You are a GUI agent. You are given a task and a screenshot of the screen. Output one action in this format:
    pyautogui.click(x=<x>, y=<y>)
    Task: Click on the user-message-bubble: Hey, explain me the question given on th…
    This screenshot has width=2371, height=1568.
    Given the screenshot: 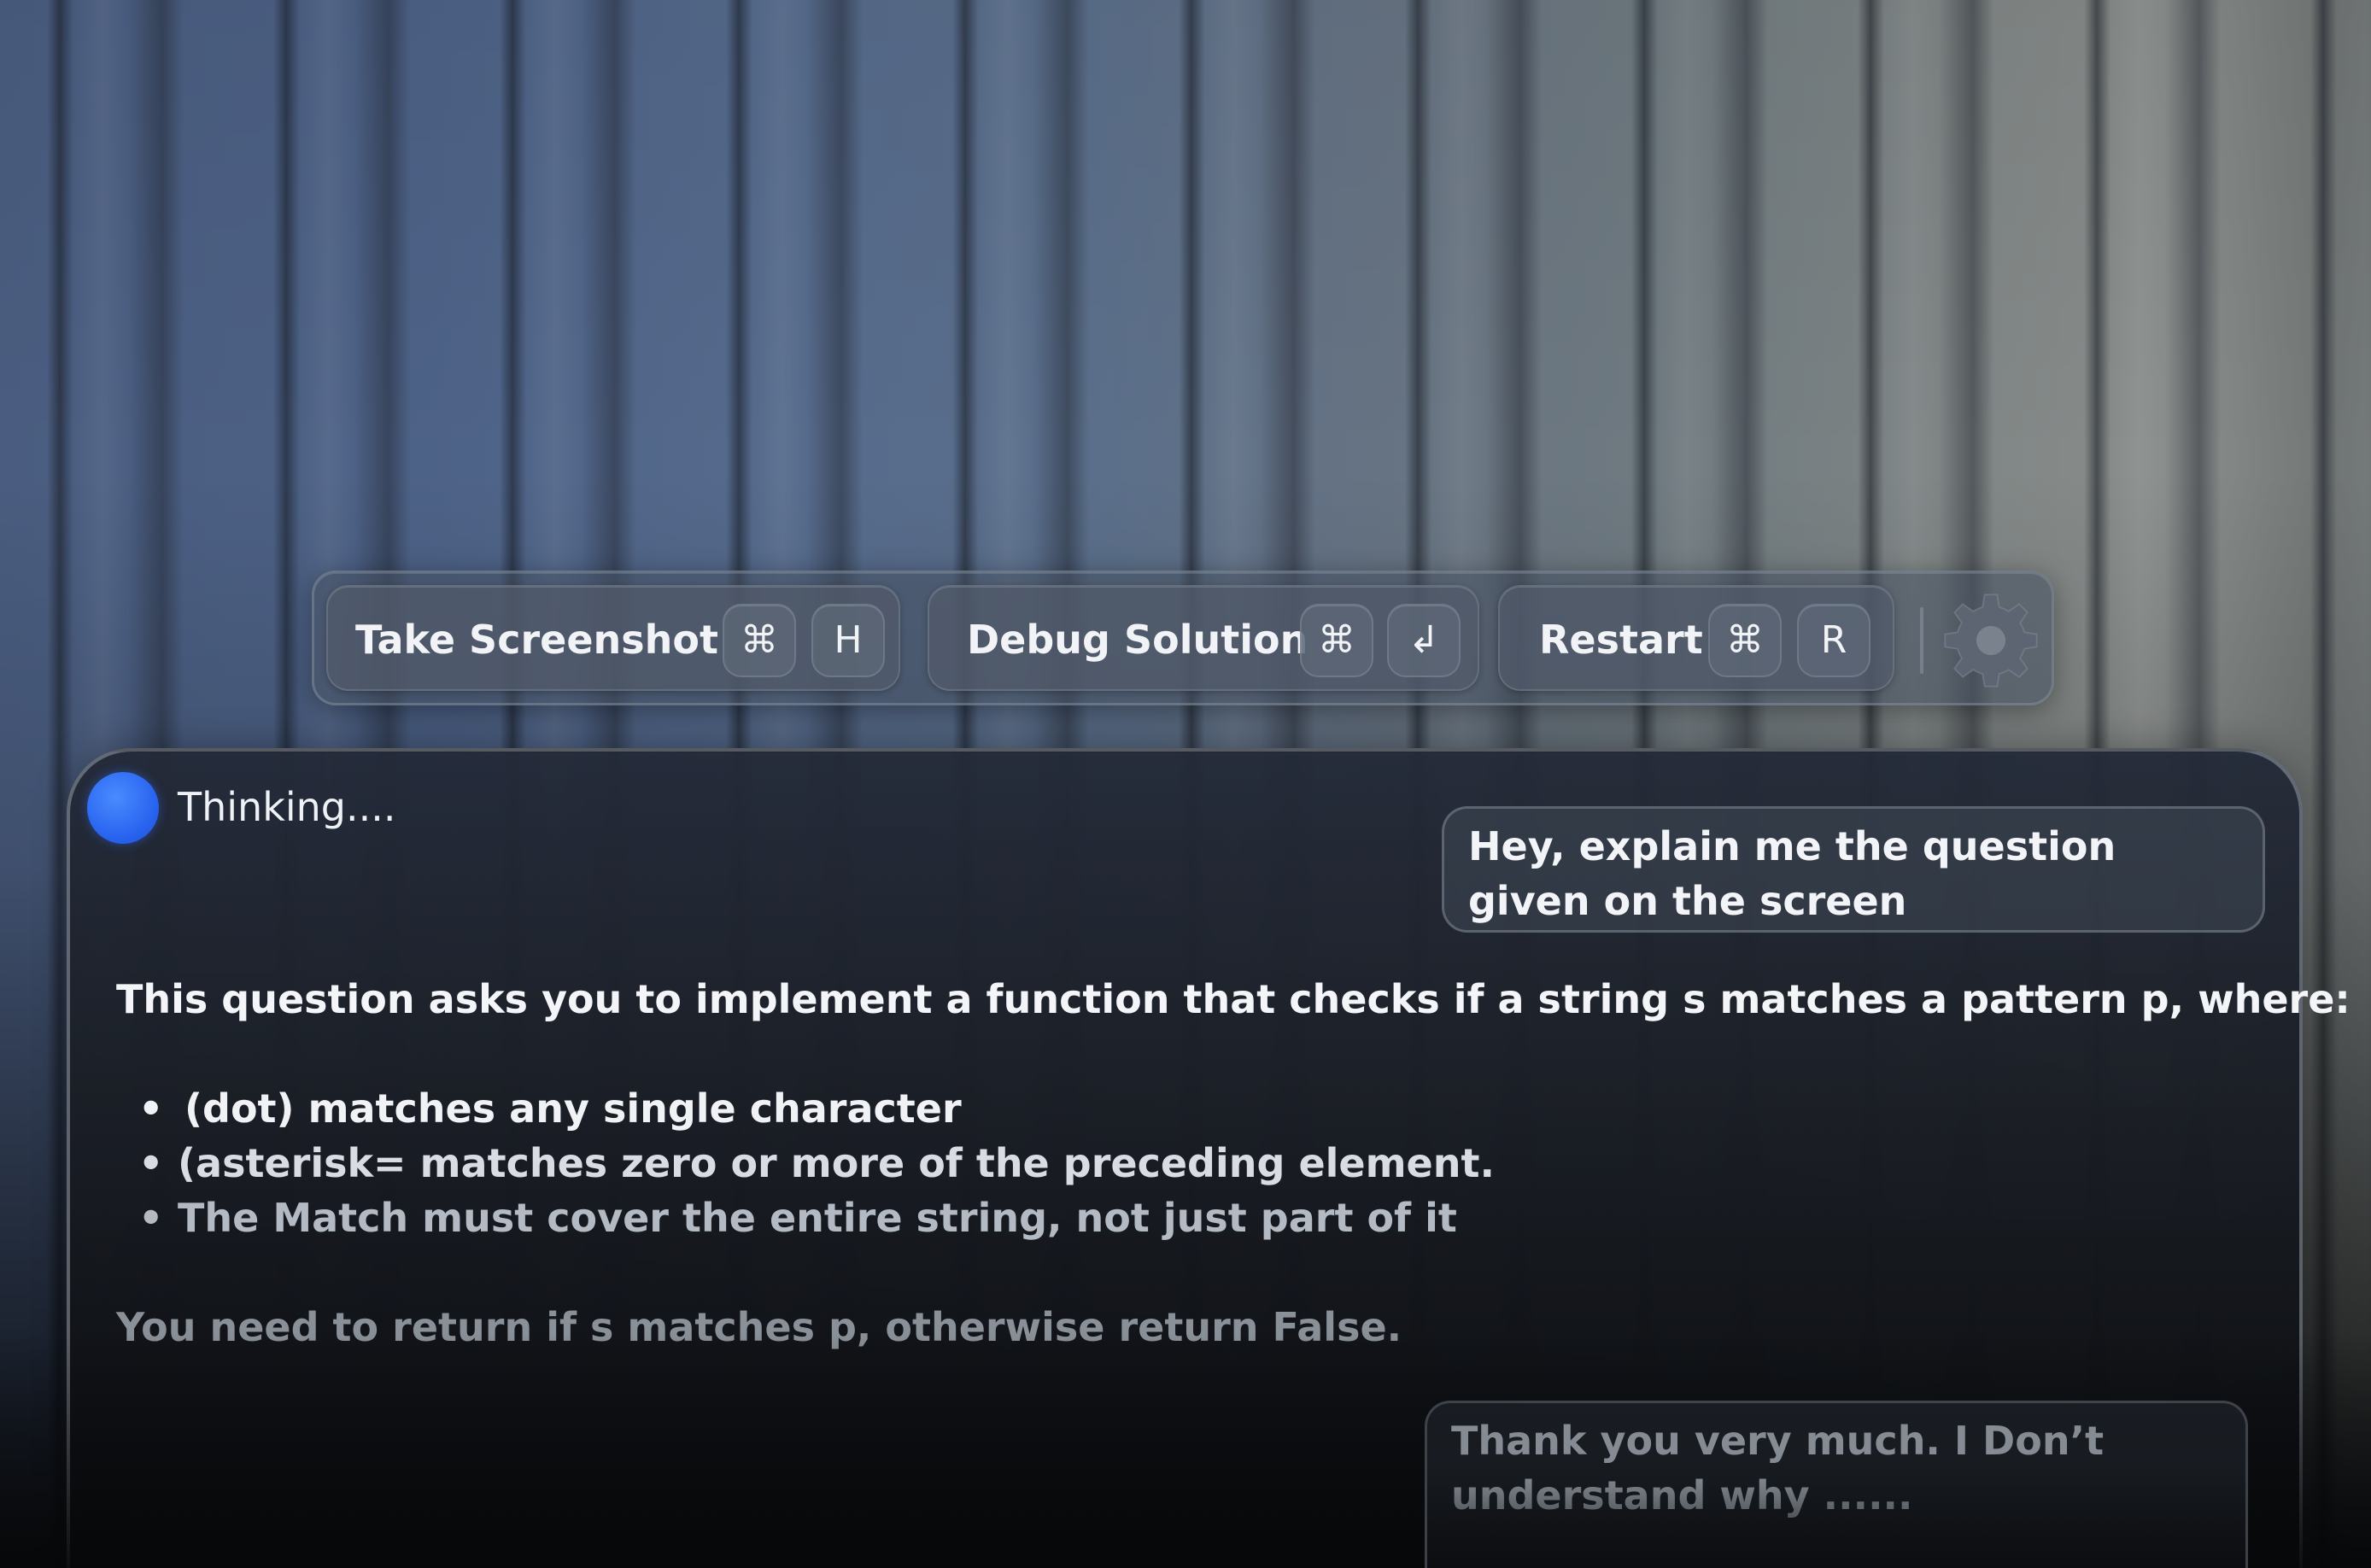 What is the action you would take?
    pyautogui.click(x=1853, y=869)
    